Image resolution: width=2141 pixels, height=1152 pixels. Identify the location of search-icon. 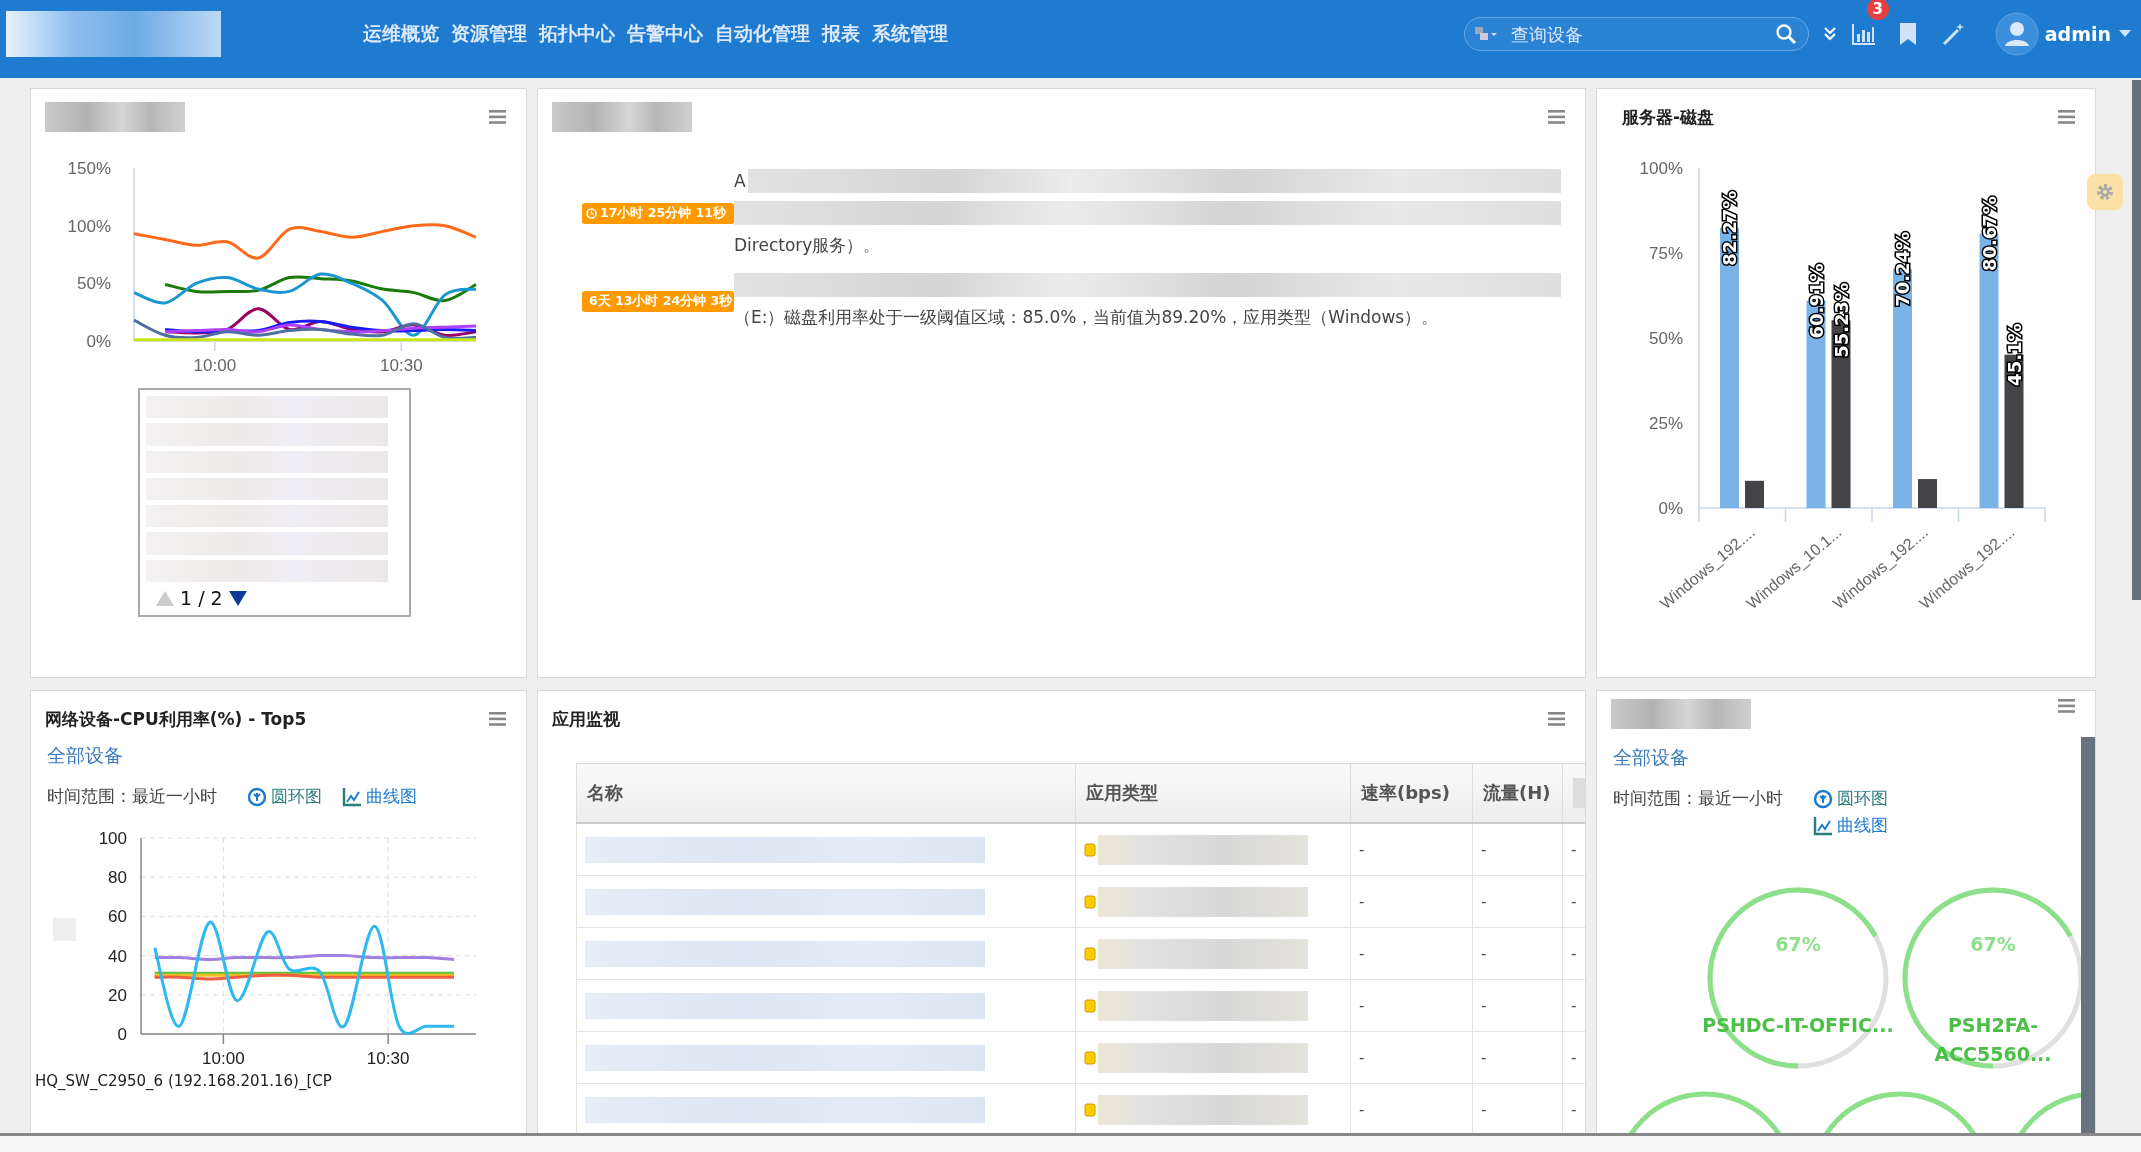
(1785, 34).